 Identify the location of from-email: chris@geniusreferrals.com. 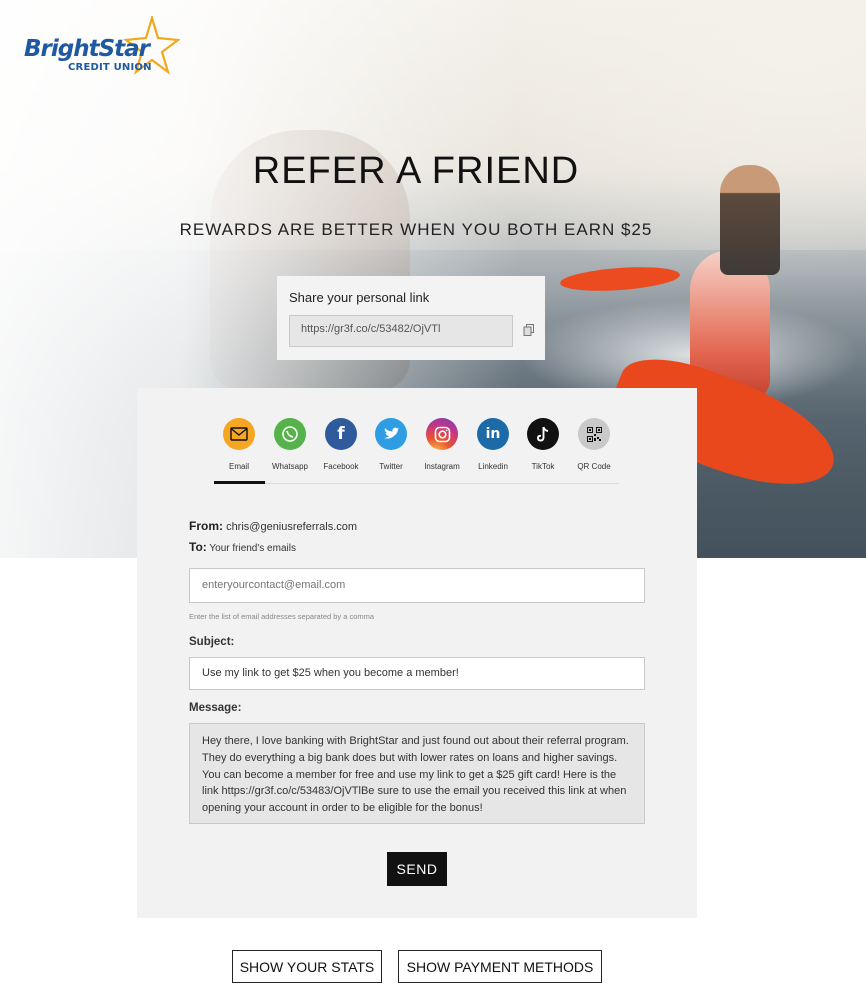
(292, 527).